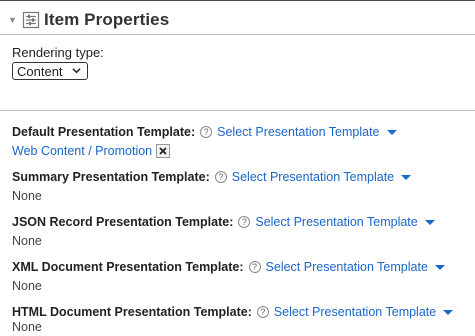 The image size is (475, 336). What do you see at coordinates (107, 19) in the screenshot?
I see `panel-title: Item Properties` at bounding box center [107, 19].